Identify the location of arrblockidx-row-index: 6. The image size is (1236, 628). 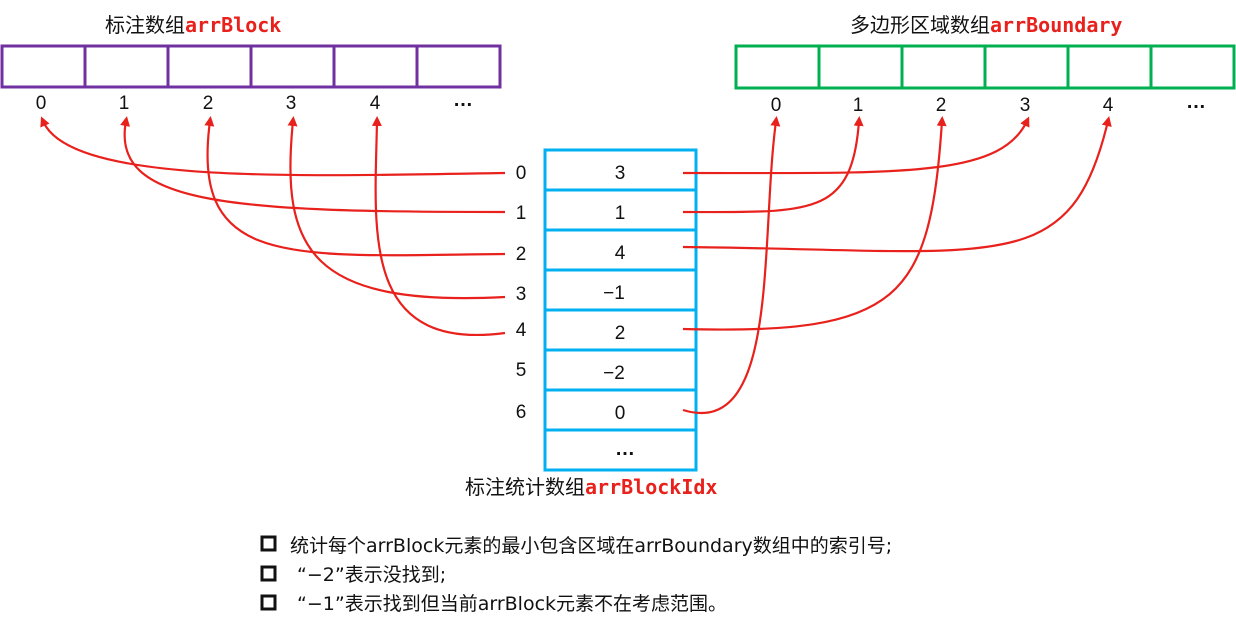
(521, 412).